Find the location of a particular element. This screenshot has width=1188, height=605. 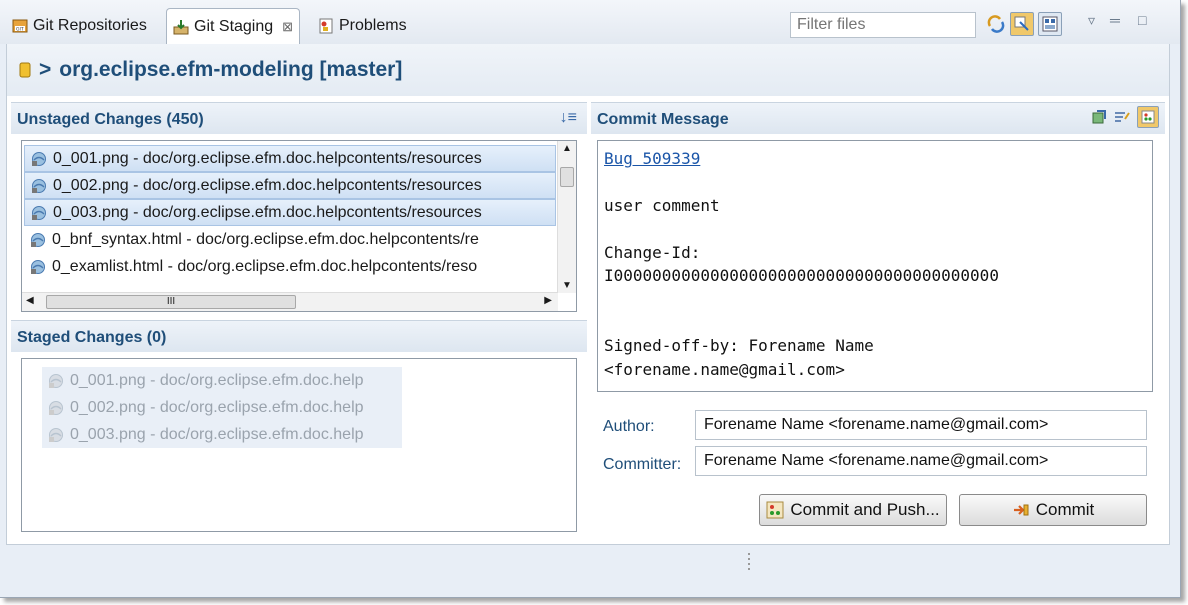

tab-git-staging: Git Staging ⊠ is located at coordinates (233, 26).